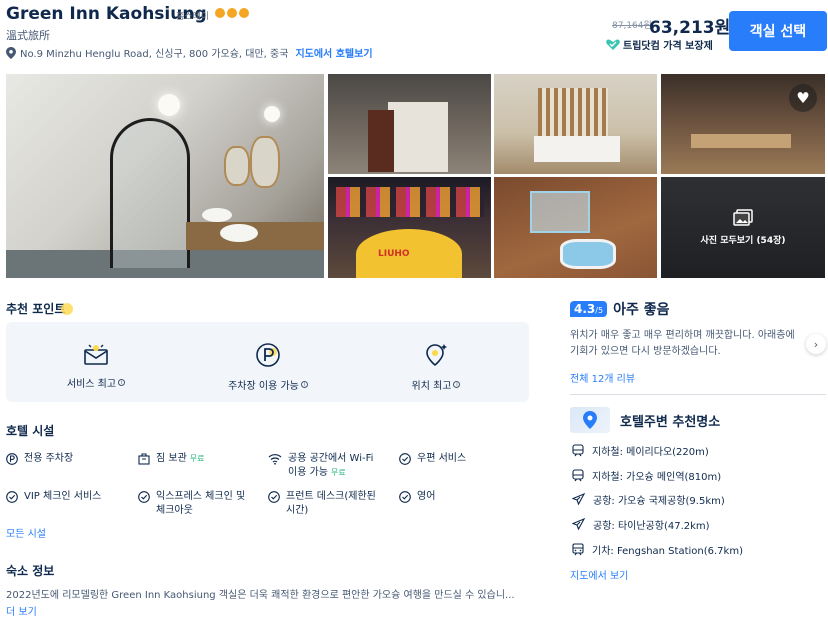 The image size is (828, 629). What do you see at coordinates (667, 551) in the screenshot?
I see `nearby-text: 기차: Fengshan Station(6.7km)` at bounding box center [667, 551].